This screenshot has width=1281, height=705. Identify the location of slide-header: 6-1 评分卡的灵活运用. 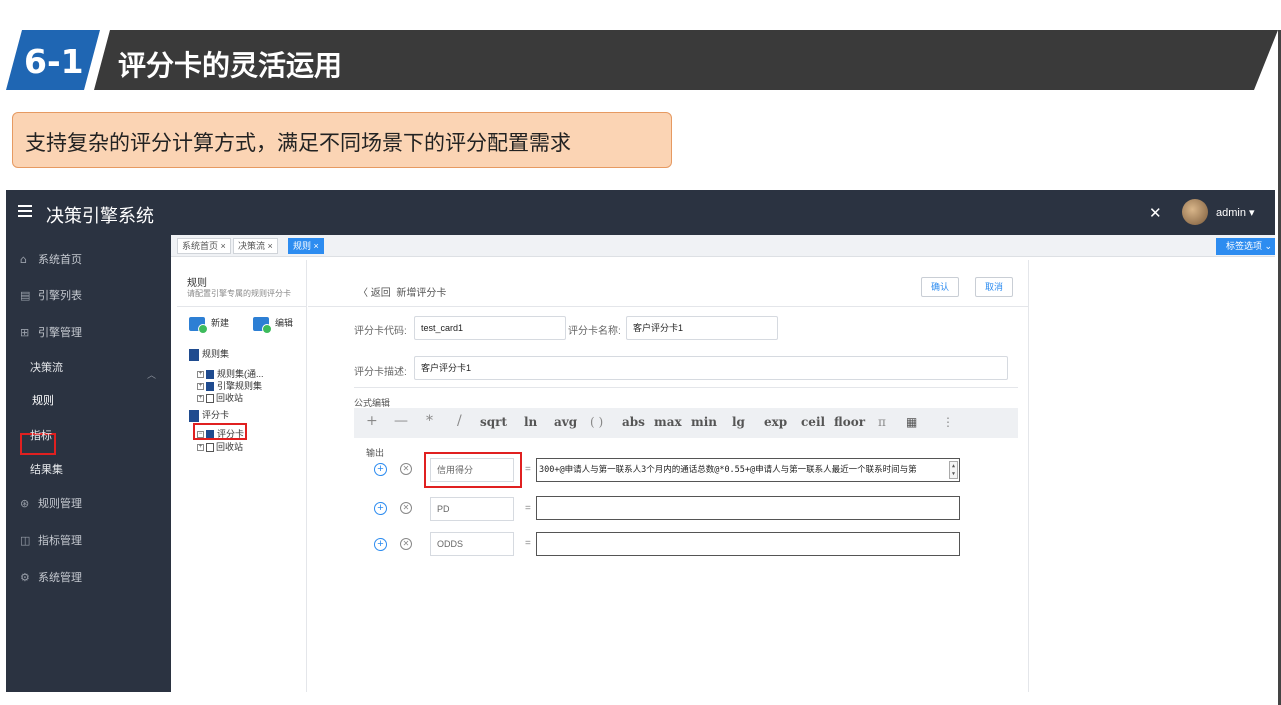
(640, 60).